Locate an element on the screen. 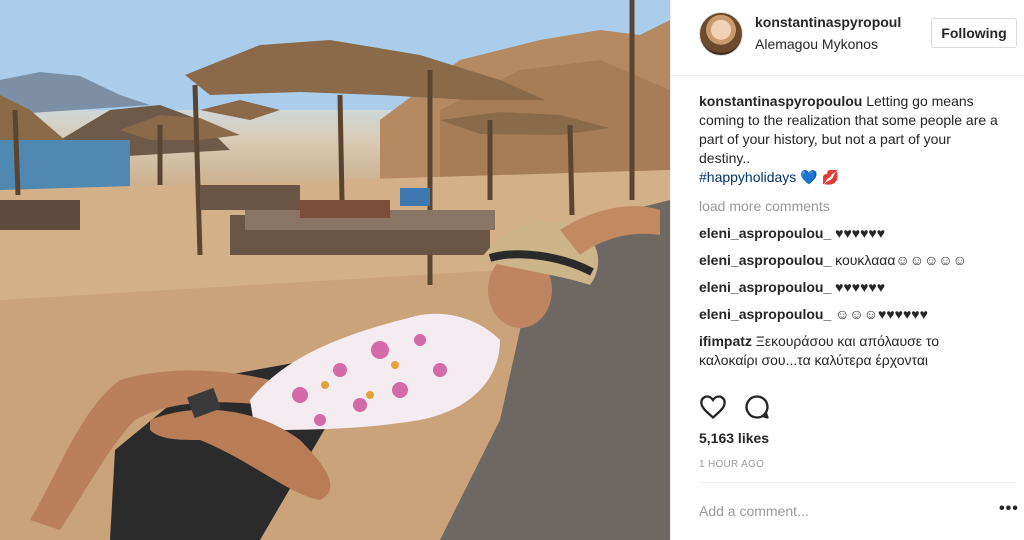  more-options-button: ••• is located at coordinates (1009, 509).